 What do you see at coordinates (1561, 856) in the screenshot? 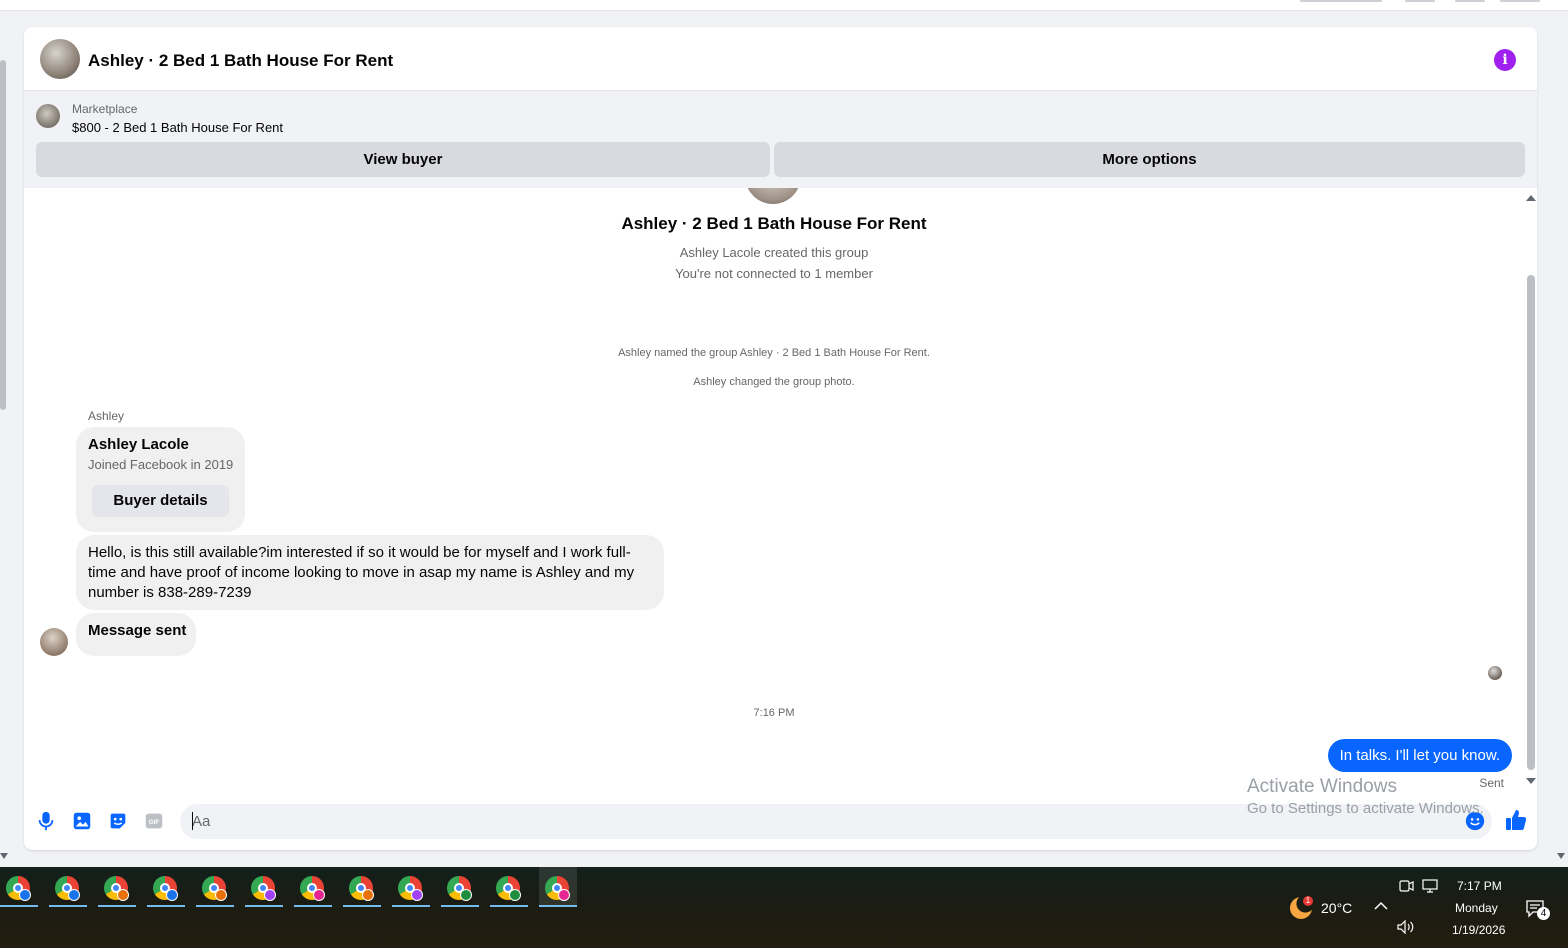
I see `window-scroll-down-arrow` at bounding box center [1561, 856].